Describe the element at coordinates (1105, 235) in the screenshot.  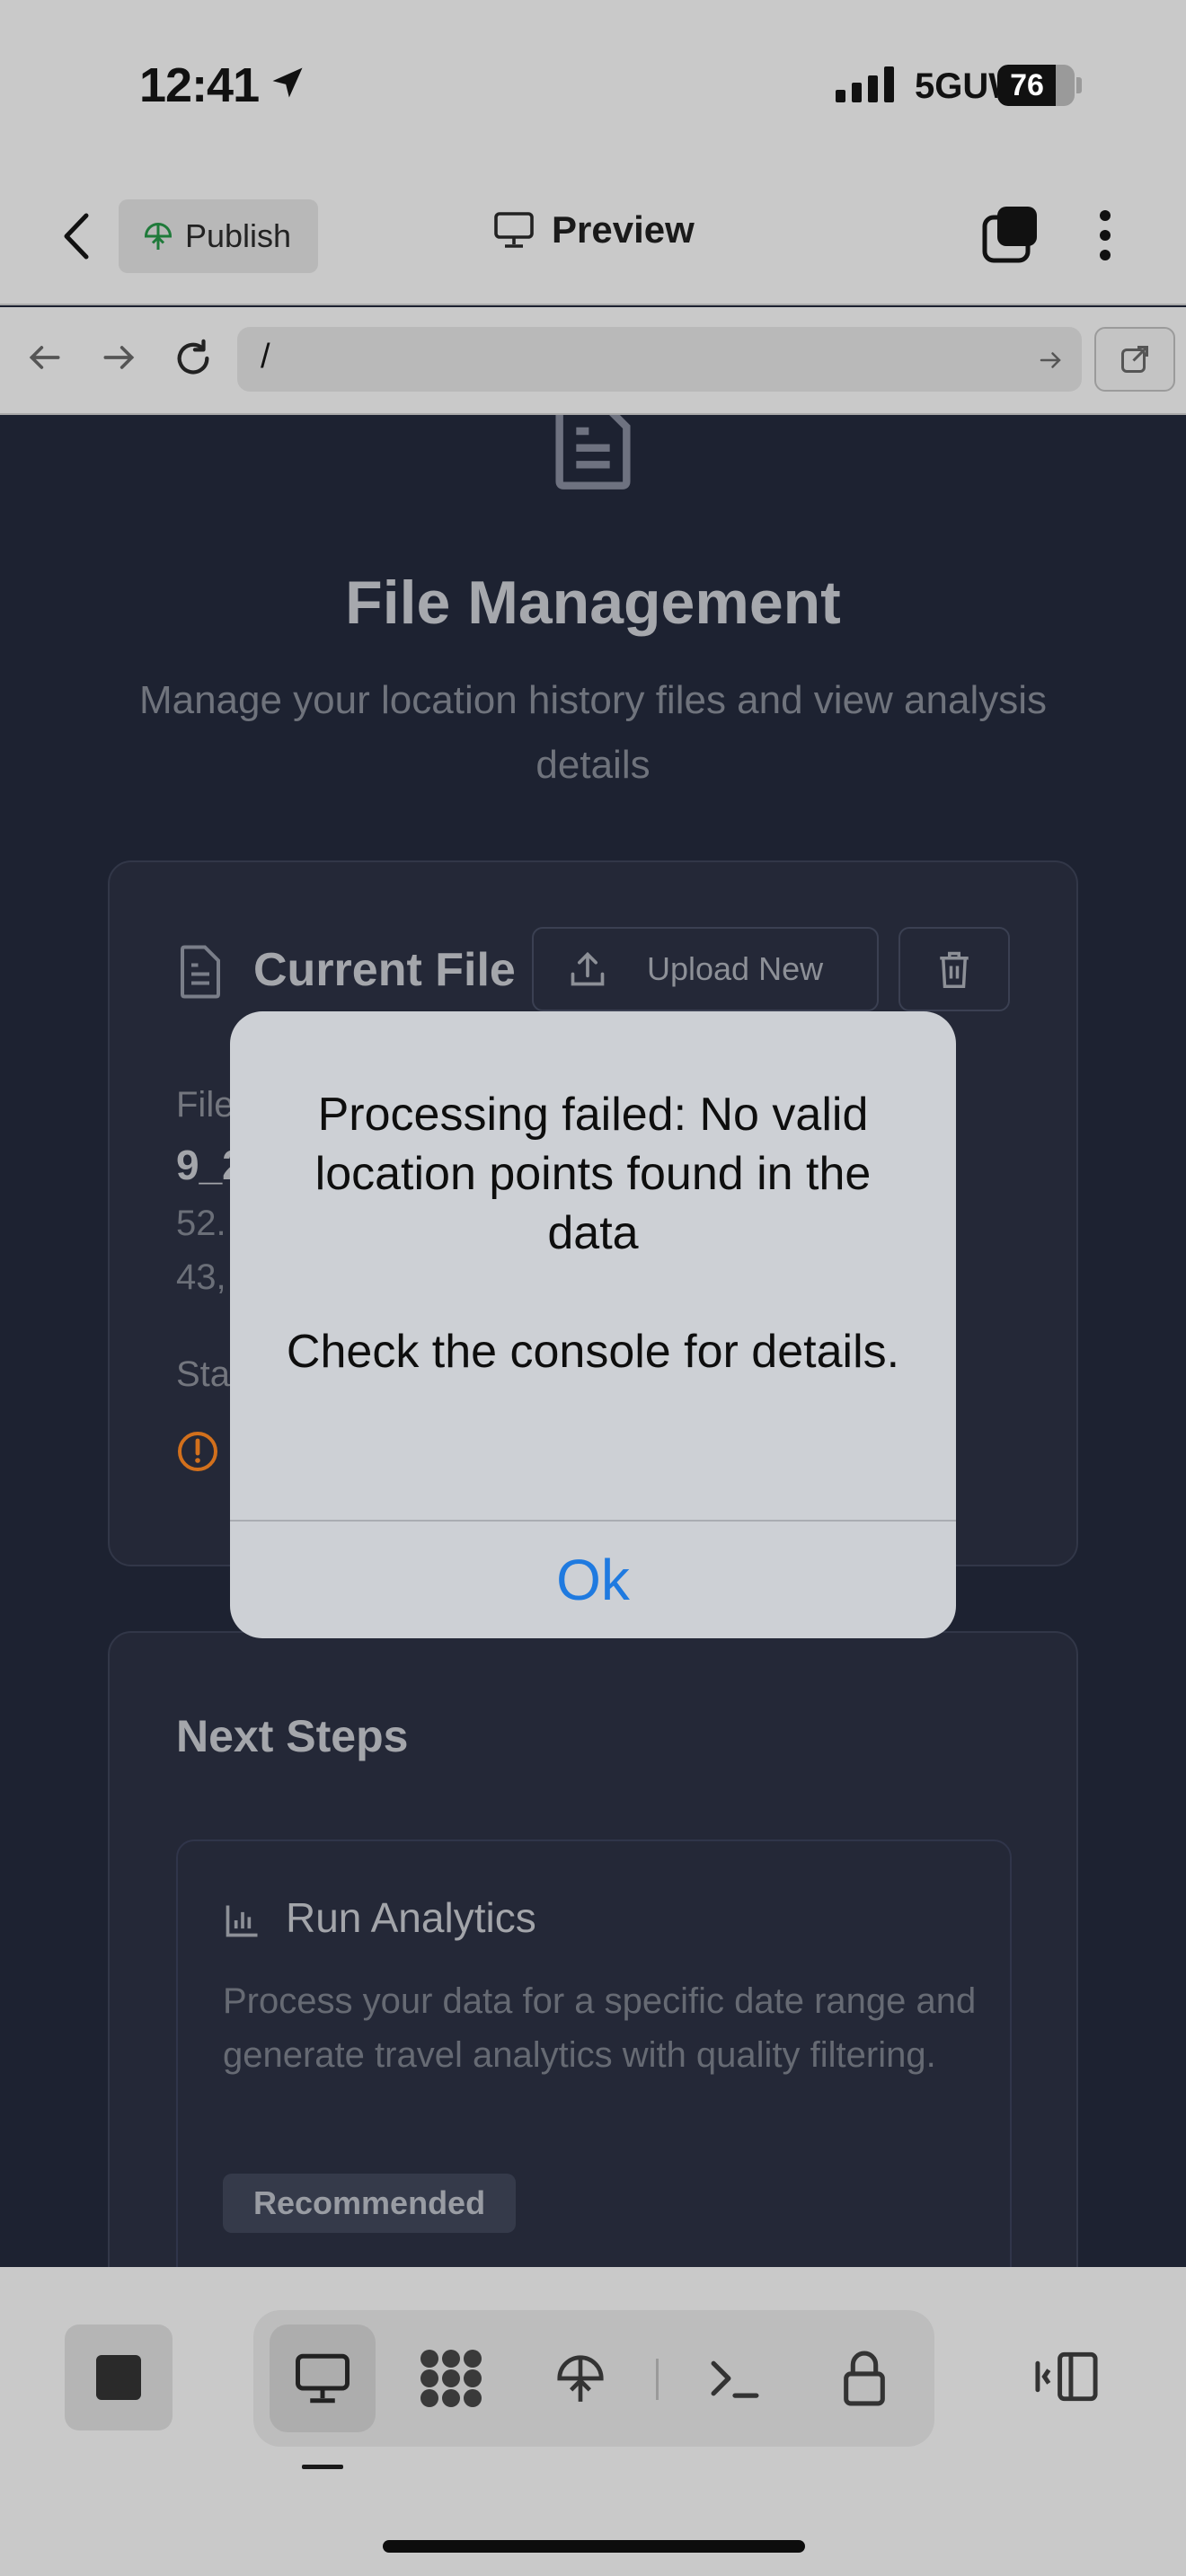
I see `more-menu-icon` at that location.